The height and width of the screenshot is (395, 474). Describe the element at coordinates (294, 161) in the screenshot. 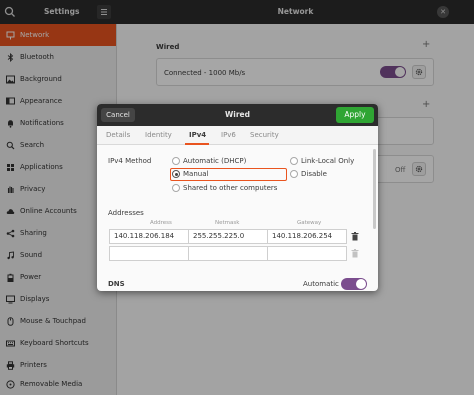

I see `radio-link-local` at that location.